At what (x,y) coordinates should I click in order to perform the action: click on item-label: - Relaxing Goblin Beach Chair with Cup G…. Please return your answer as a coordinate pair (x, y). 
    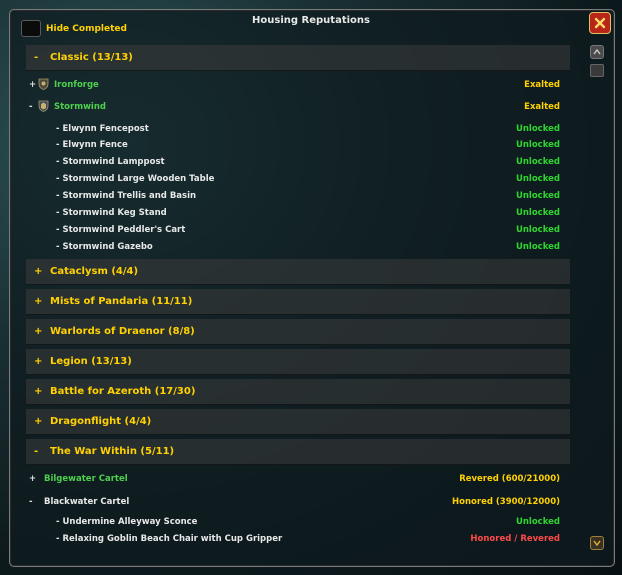
    Looking at the image, I should click on (169, 539).